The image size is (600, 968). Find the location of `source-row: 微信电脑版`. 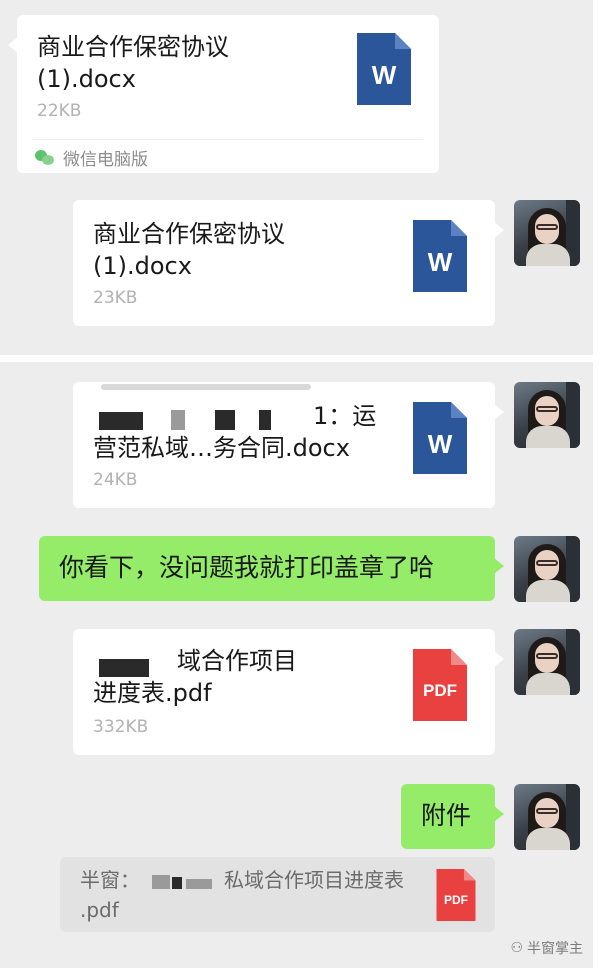

source-row: 微信电脑版 is located at coordinates (91, 157).